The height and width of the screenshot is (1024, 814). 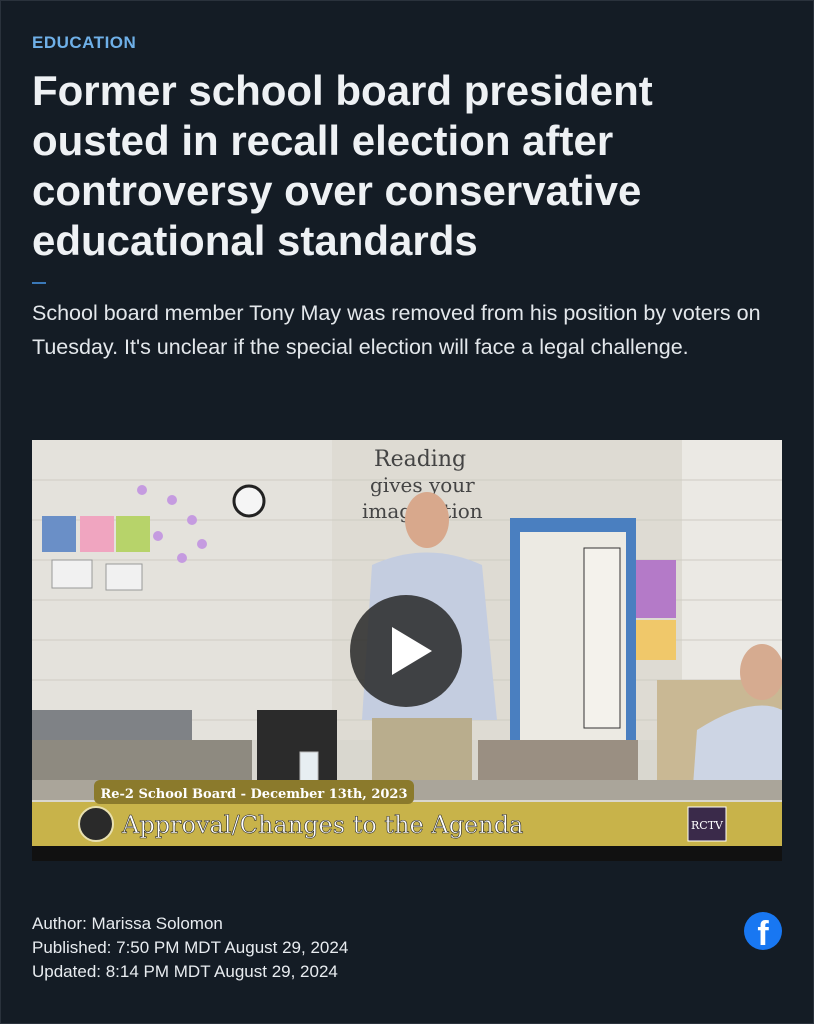 I want to click on svg-text: RCTV, so click(x=707, y=825).